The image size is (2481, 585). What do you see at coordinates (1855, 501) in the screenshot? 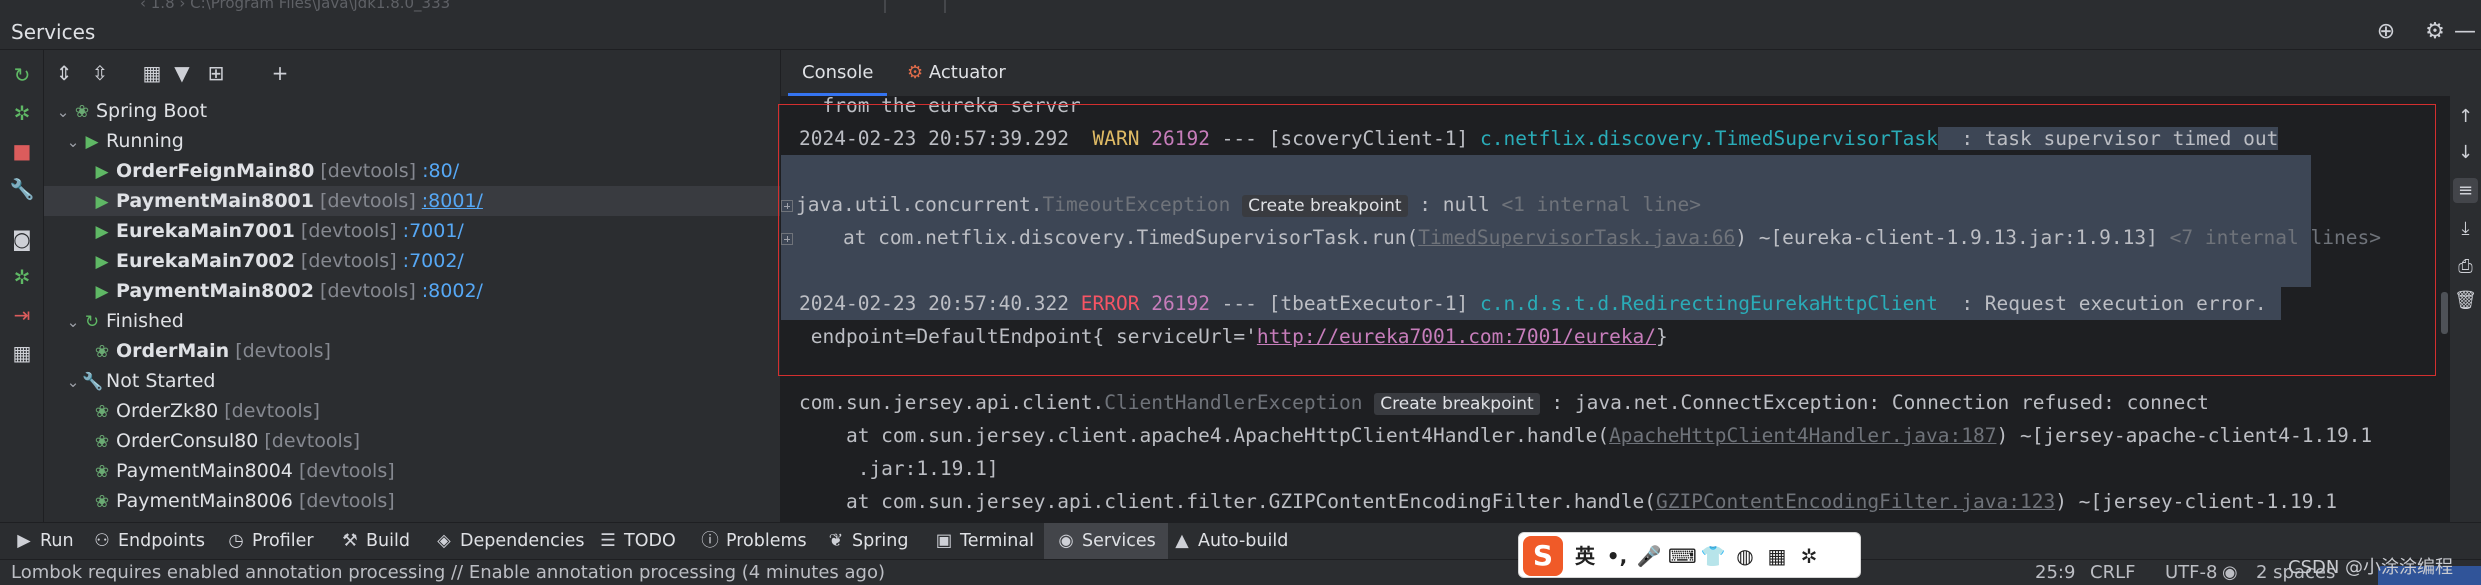
I see `source-link: GZIPContentEncodingFilter.java:123` at bounding box center [1855, 501].